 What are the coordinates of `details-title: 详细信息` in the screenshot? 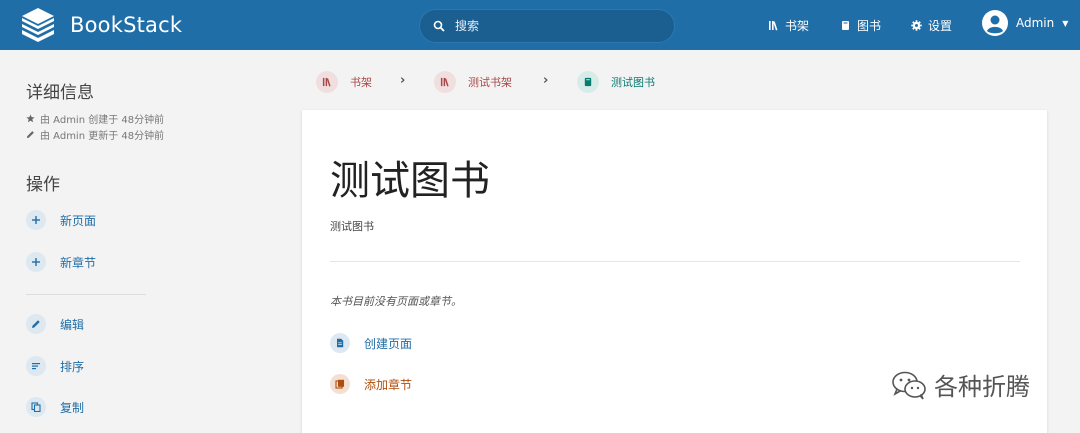 It's located at (60, 93).